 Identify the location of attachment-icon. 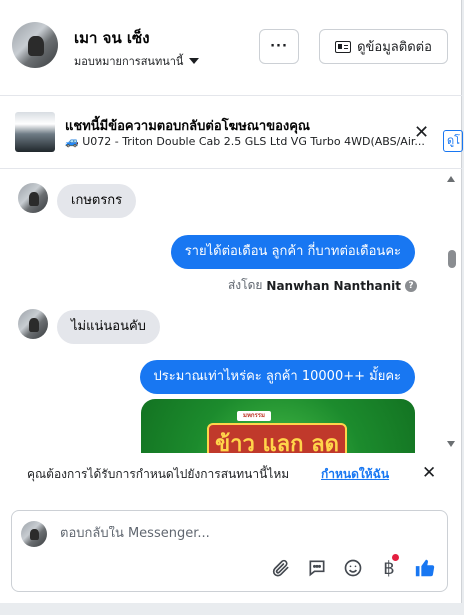
(281, 568).